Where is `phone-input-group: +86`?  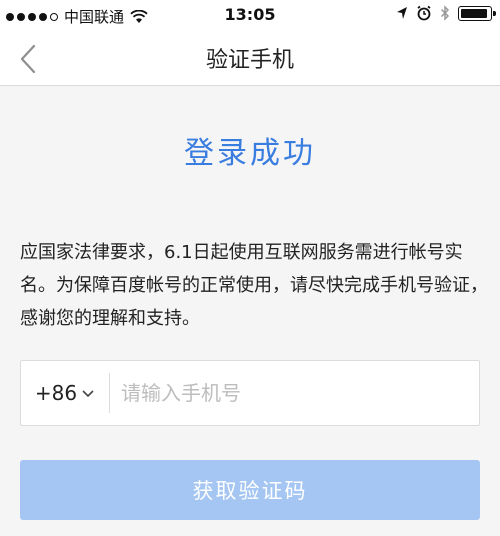 phone-input-group: +86 is located at coordinates (250, 393).